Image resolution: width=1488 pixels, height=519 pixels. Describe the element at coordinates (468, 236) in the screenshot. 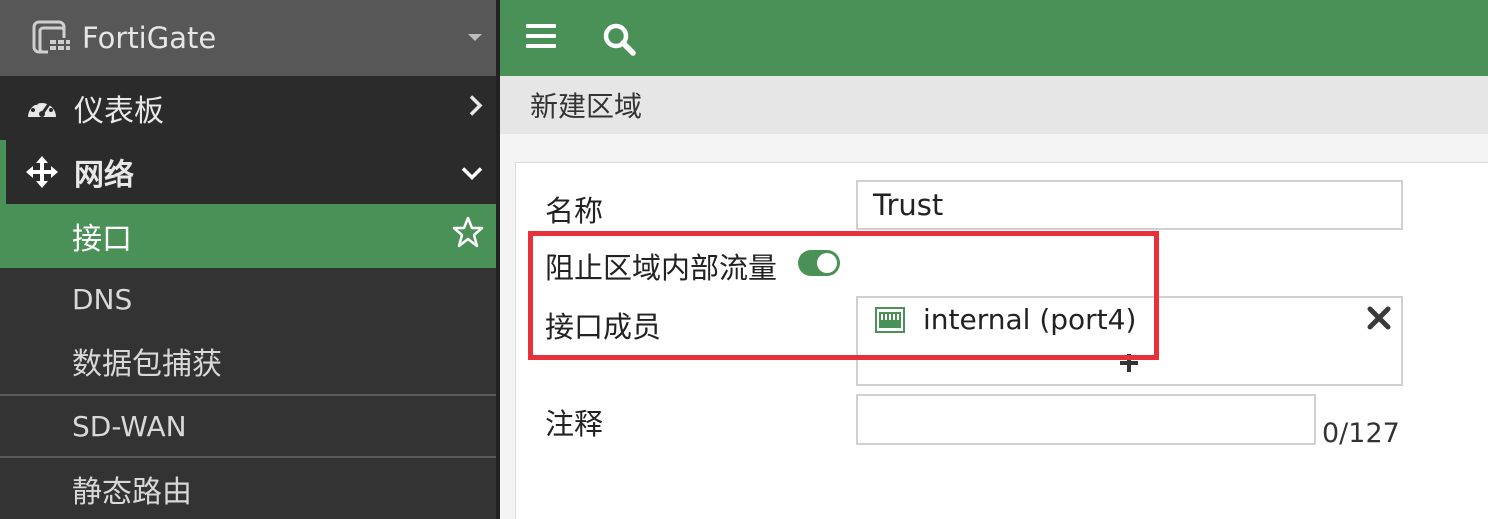

I see `star-icon` at that location.